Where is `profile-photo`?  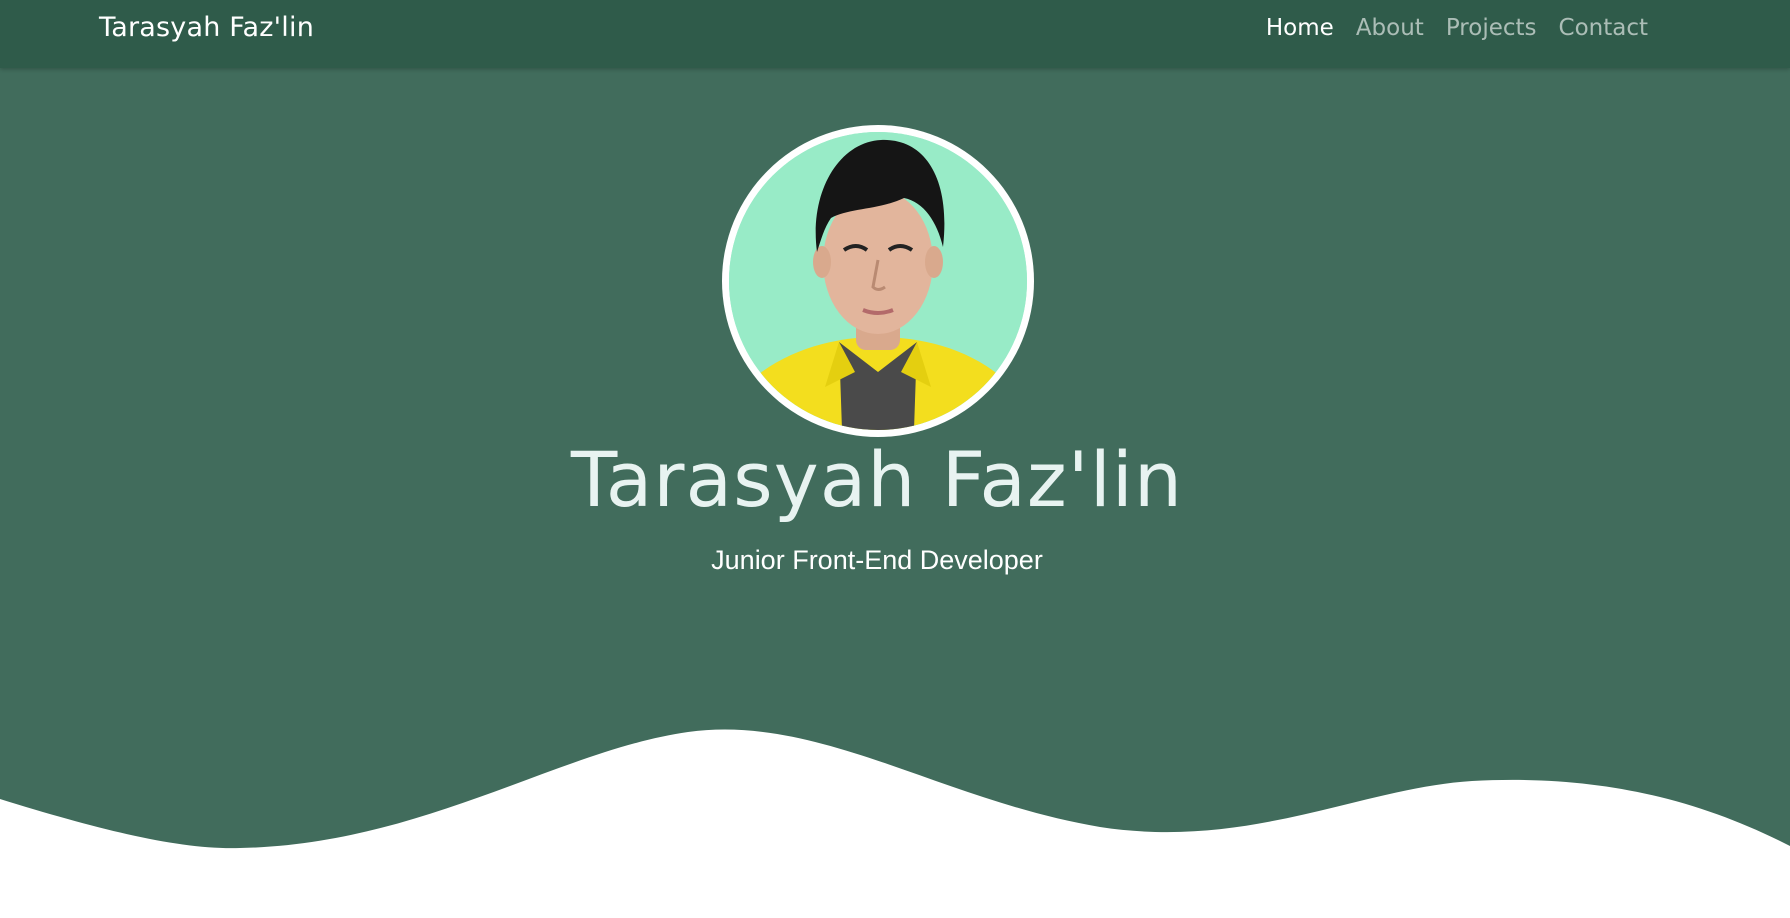 profile-photo is located at coordinates (878, 281).